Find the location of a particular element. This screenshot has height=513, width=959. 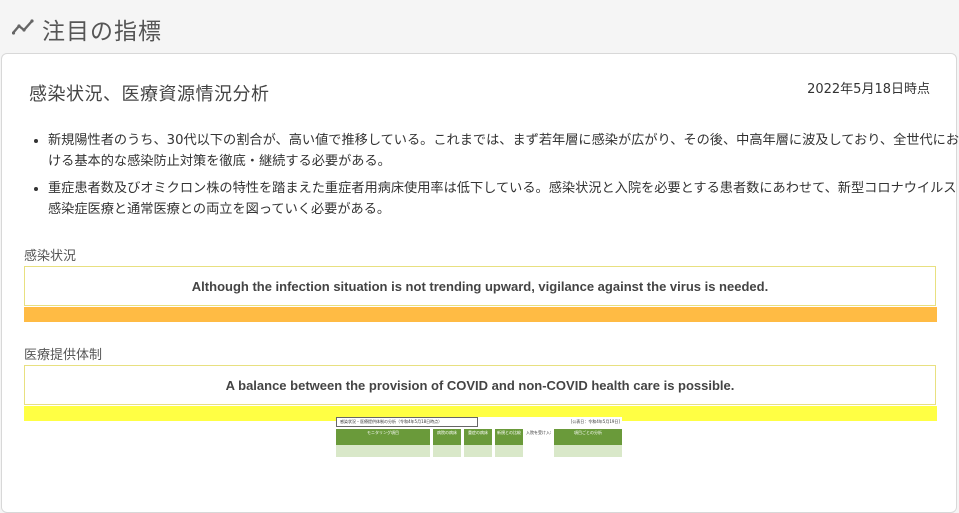

section-title: 注目の指標 is located at coordinates (102, 32).